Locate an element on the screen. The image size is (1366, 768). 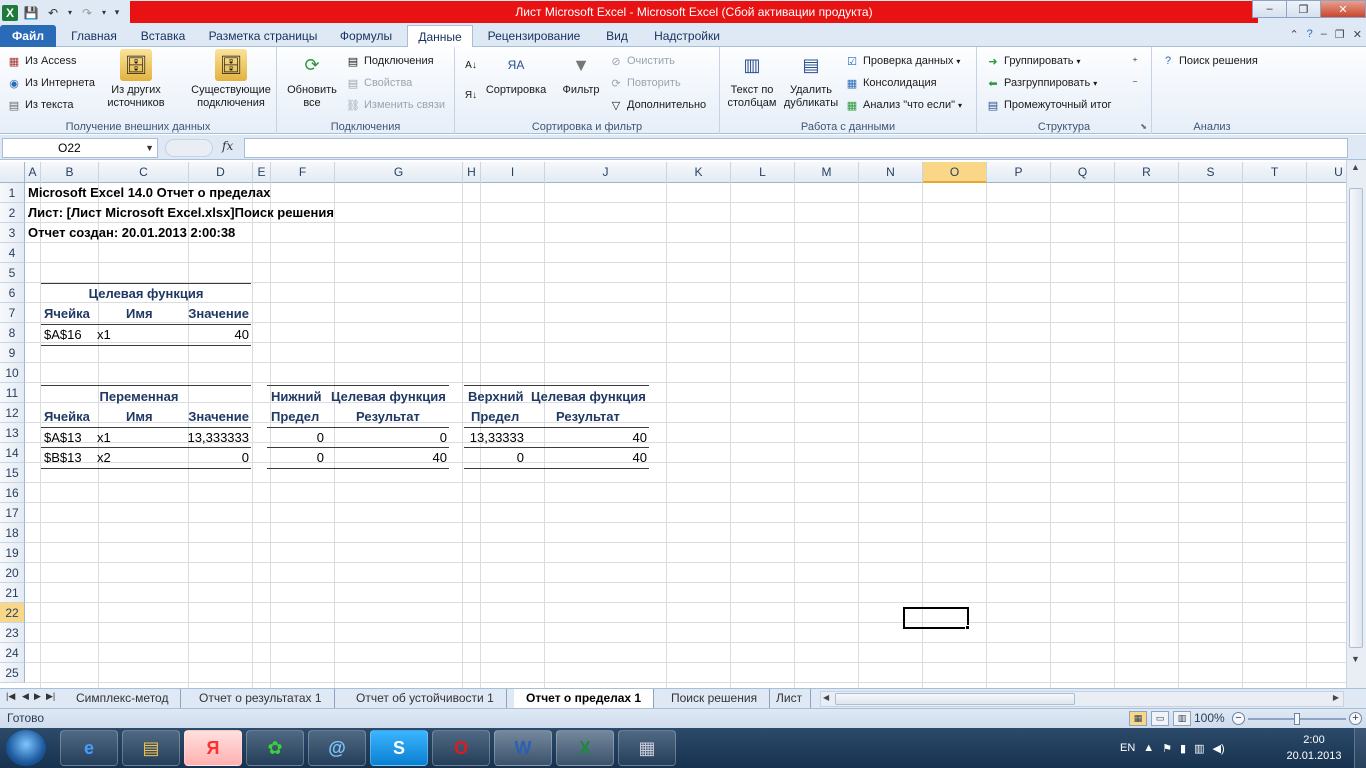
doc-minimize-icon: – is located at coordinates (1324, 34).